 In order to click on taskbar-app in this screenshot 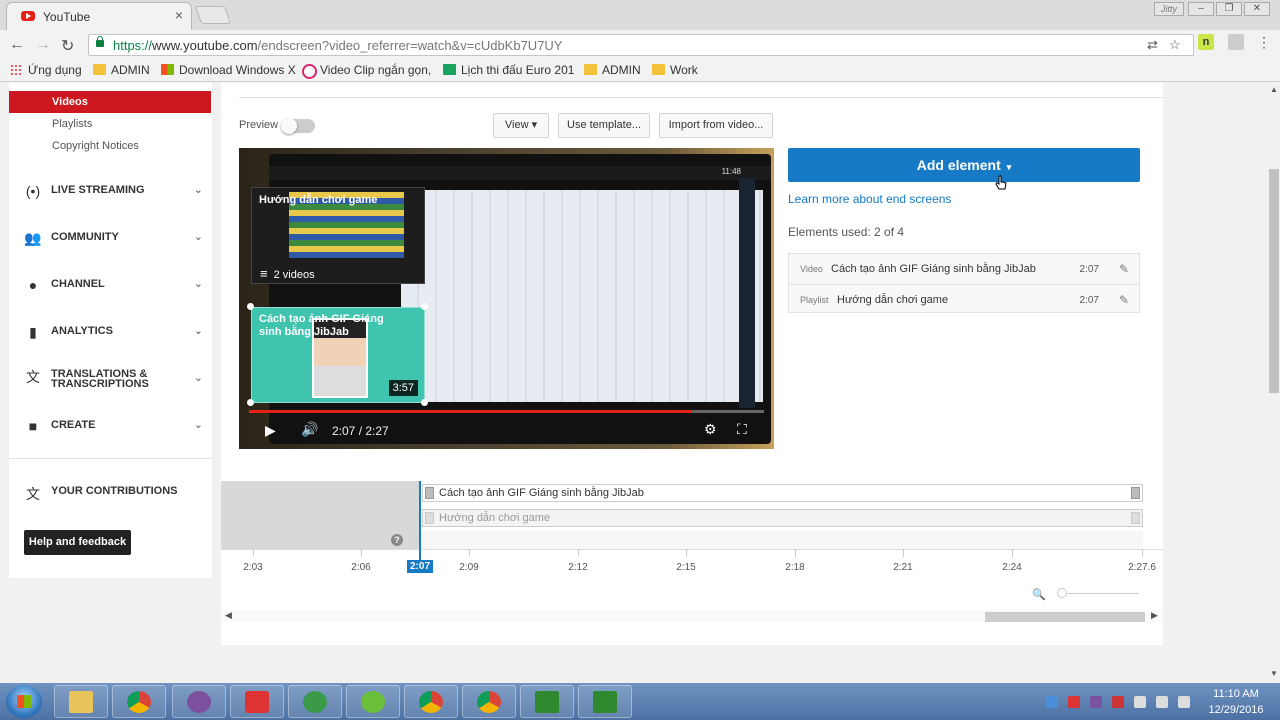, I will do `click(257, 701)`.